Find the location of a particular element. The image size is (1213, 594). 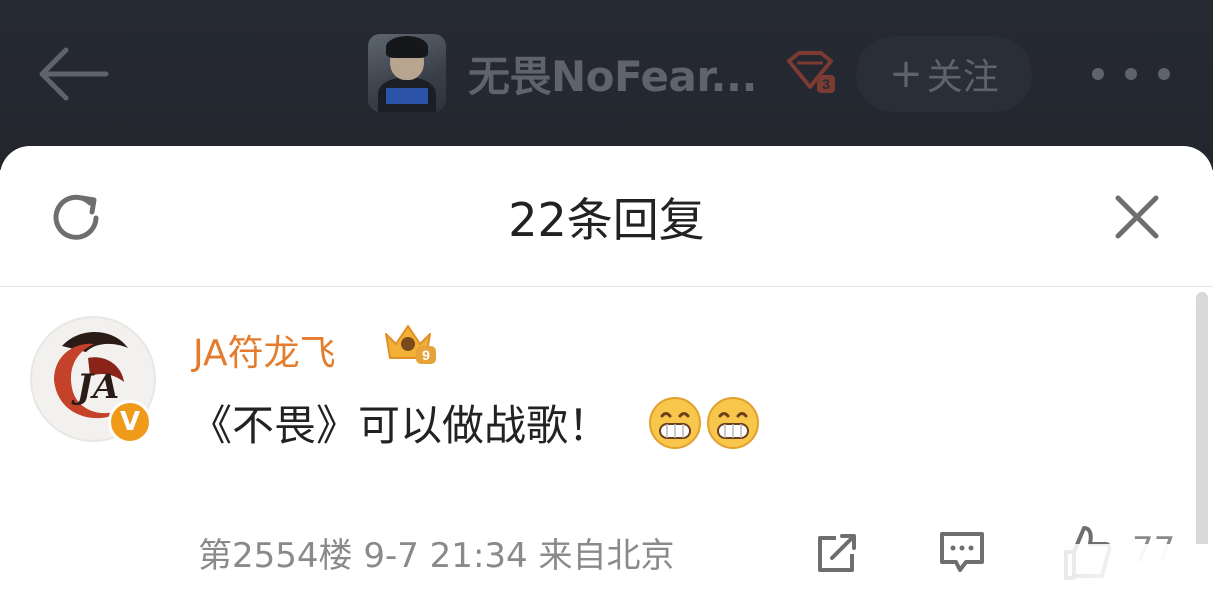

scrollbar is located at coordinates (1202, 427).